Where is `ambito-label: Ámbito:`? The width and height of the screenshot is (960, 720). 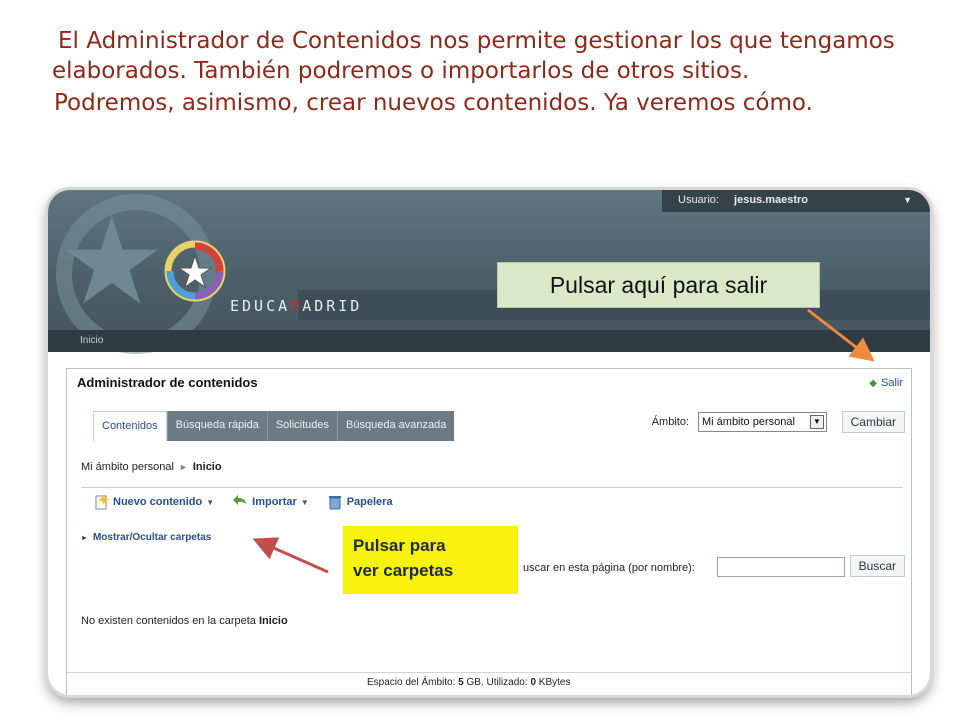
ambito-label: Ámbito: is located at coordinates (670, 422).